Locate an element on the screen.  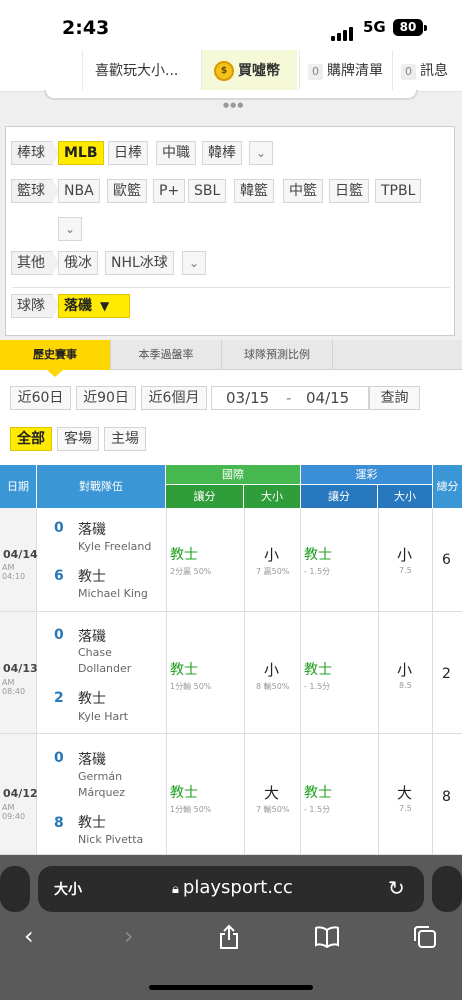
forward-icon: › is located at coordinates (129, 936).